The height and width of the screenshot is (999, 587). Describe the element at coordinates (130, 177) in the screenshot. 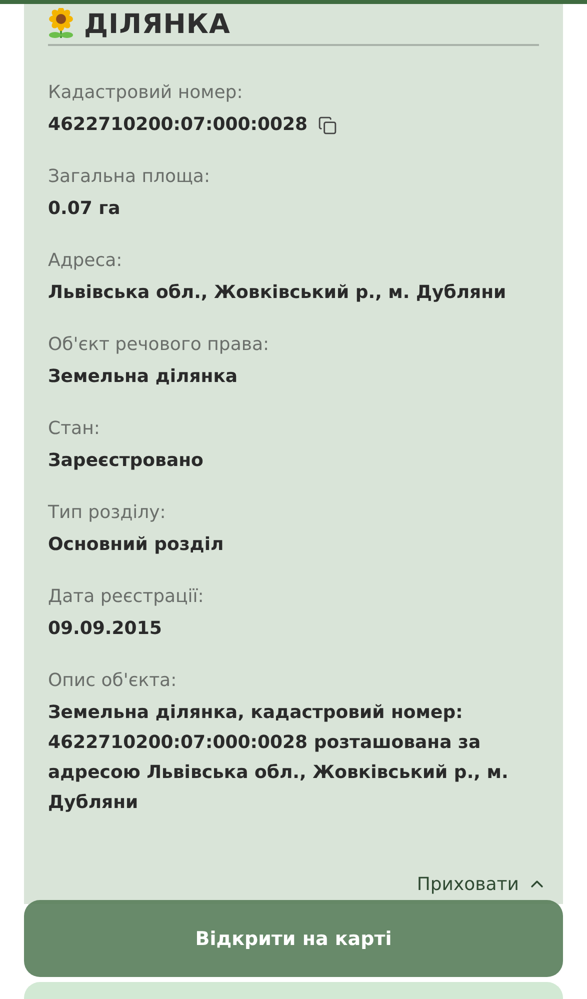

I see `field-label: Загальна площа:` at that location.